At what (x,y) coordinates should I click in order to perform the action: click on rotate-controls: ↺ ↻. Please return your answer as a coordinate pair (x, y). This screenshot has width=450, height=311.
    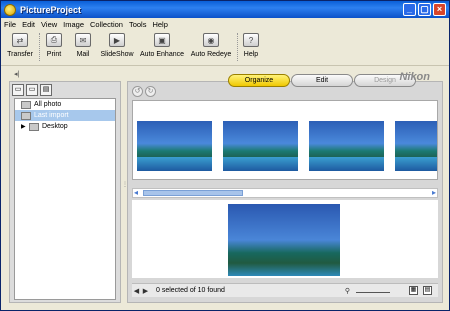
    Looking at the image, I should click on (144, 91).